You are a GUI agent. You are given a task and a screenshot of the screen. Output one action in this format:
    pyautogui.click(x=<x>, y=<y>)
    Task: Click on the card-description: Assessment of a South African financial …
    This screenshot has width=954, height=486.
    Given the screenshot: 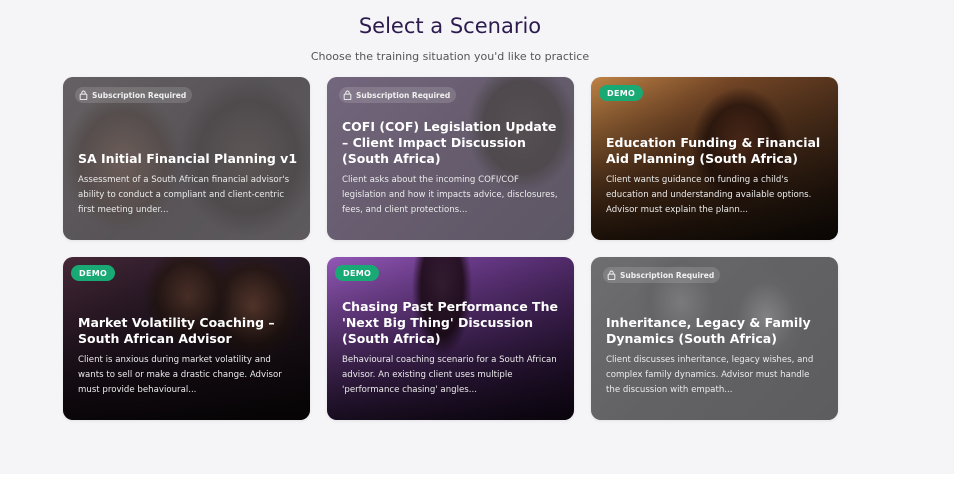 What is the action you would take?
    pyautogui.click(x=184, y=195)
    